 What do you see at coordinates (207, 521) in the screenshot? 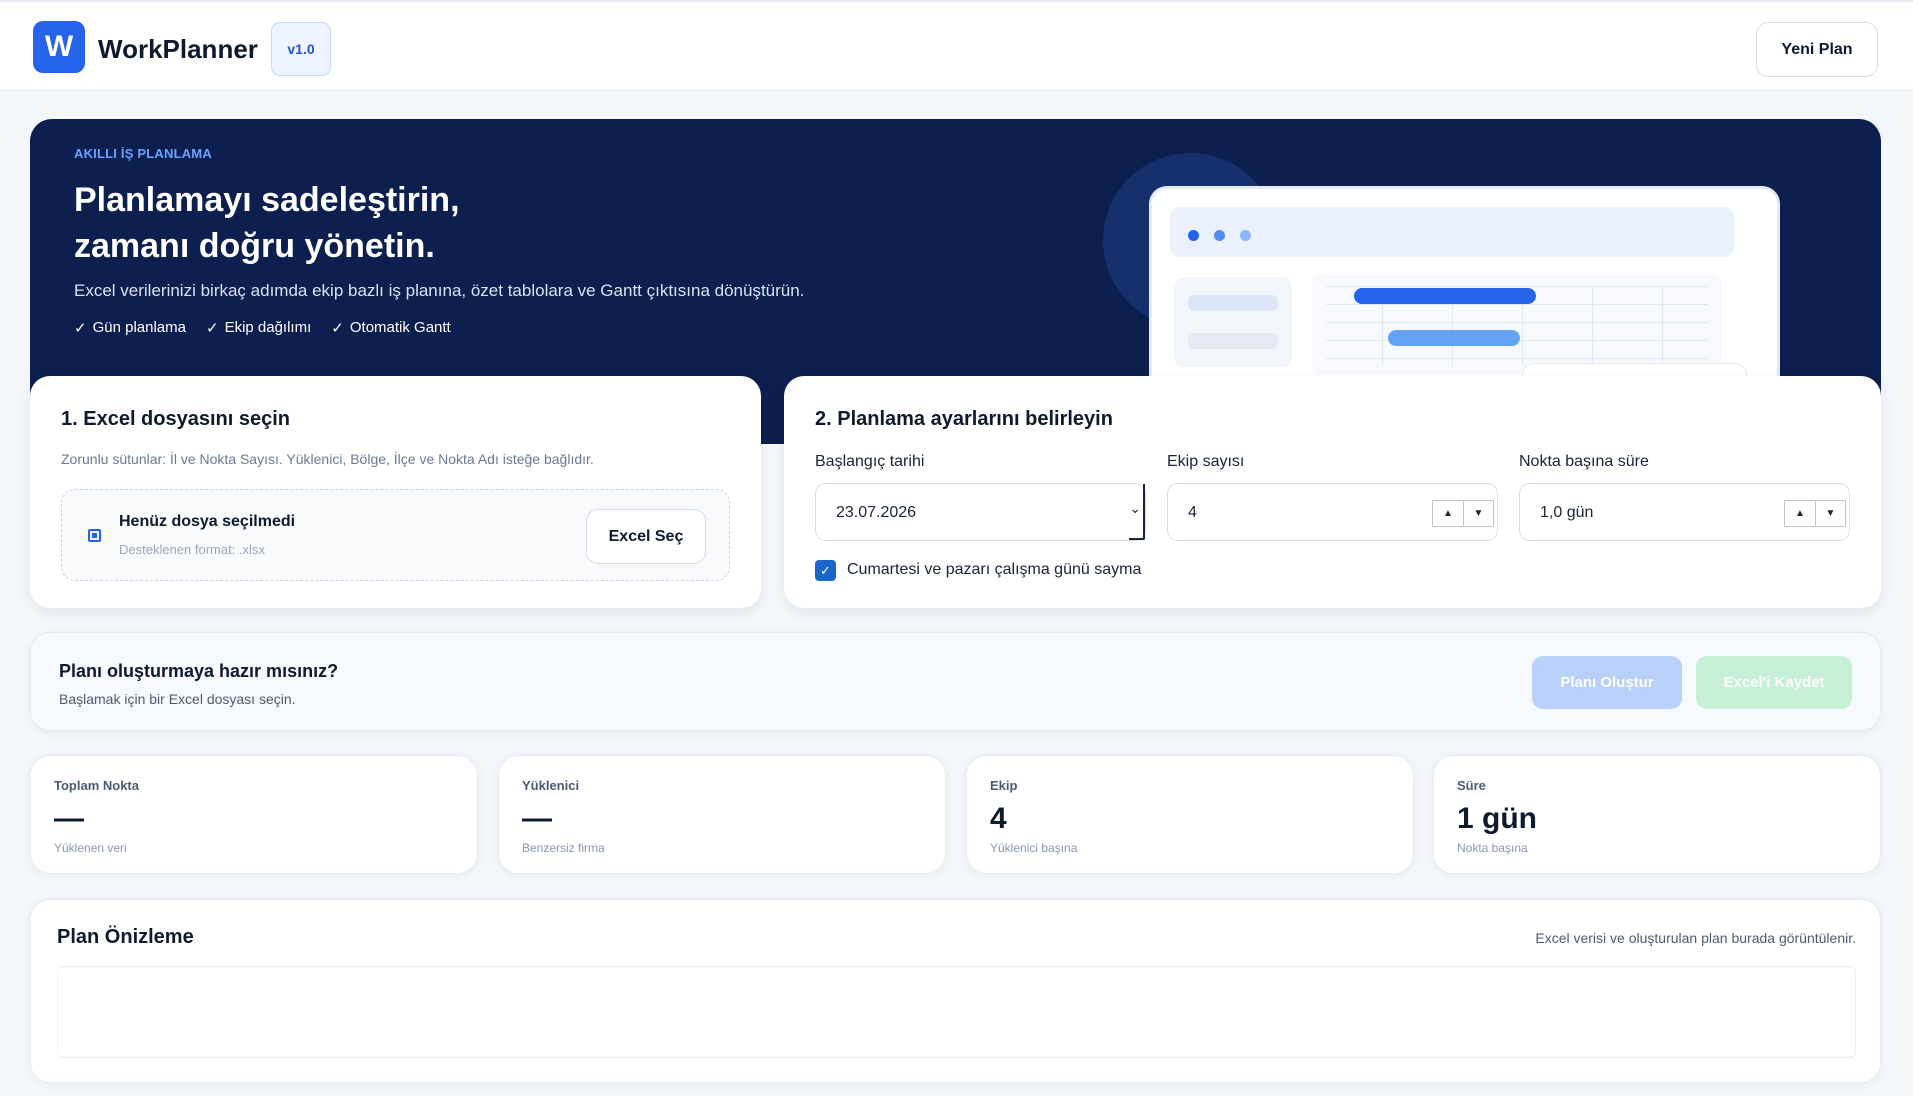
I see `file-status: Henüz dosya seçilmedi` at bounding box center [207, 521].